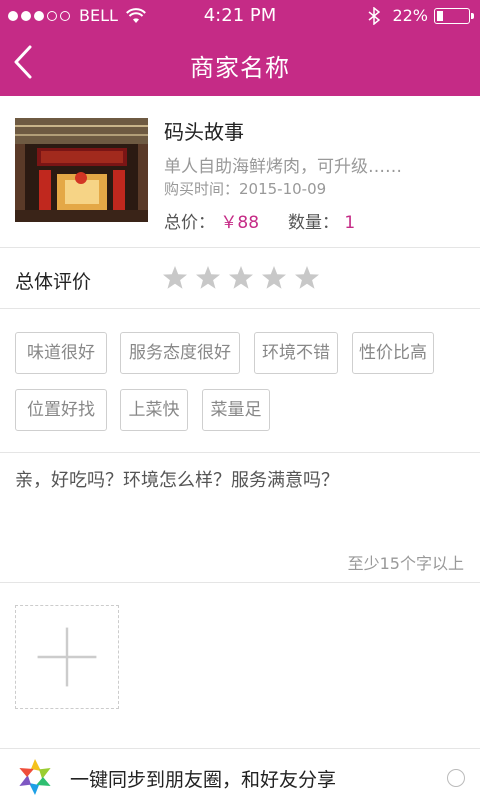  What do you see at coordinates (177, 479) in the screenshot?
I see `comment-input: 亲，好吃吗？环境怎么样？服务满意吗？` at bounding box center [177, 479].